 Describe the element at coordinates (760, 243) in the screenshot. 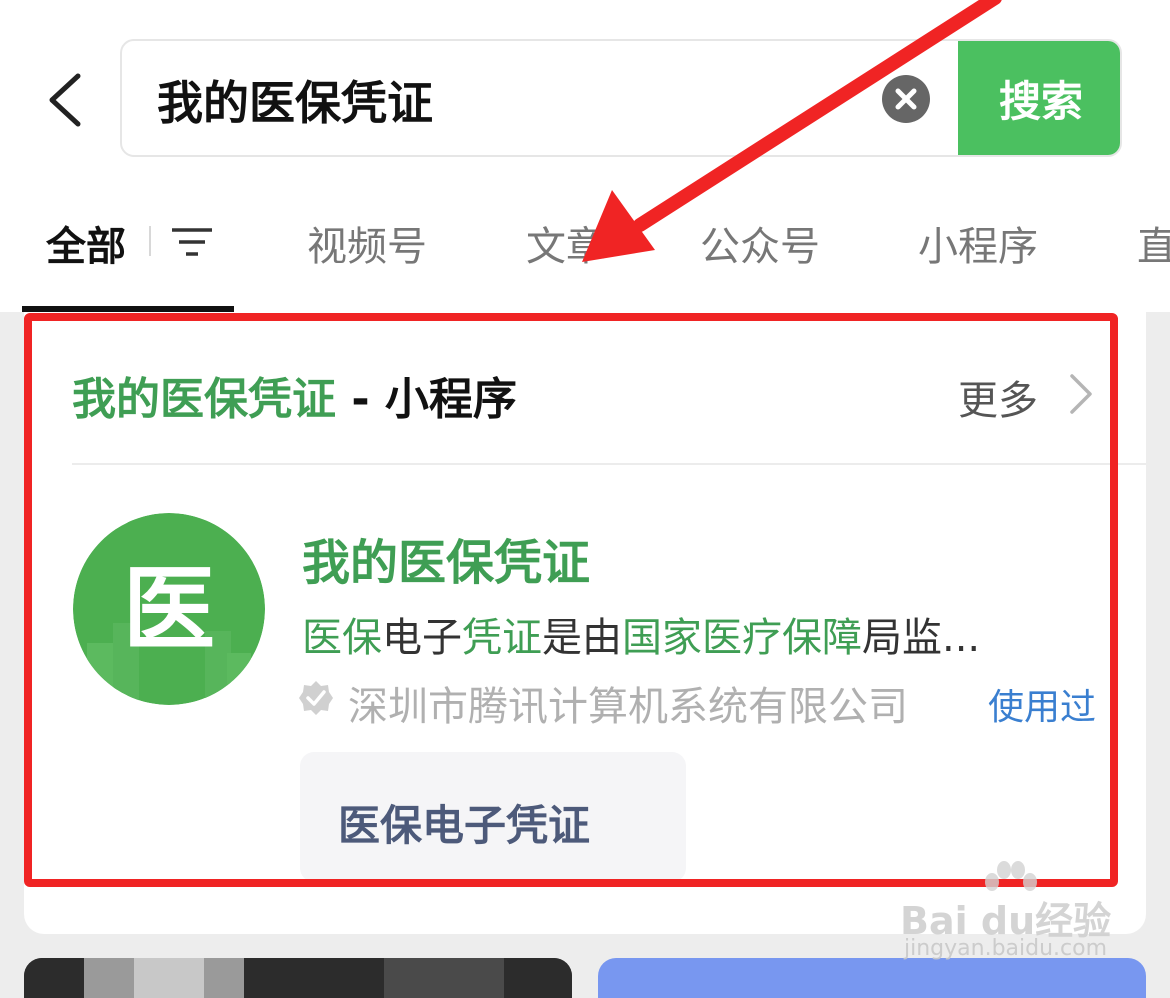

I see `tab-official-accounts: 公众号` at that location.